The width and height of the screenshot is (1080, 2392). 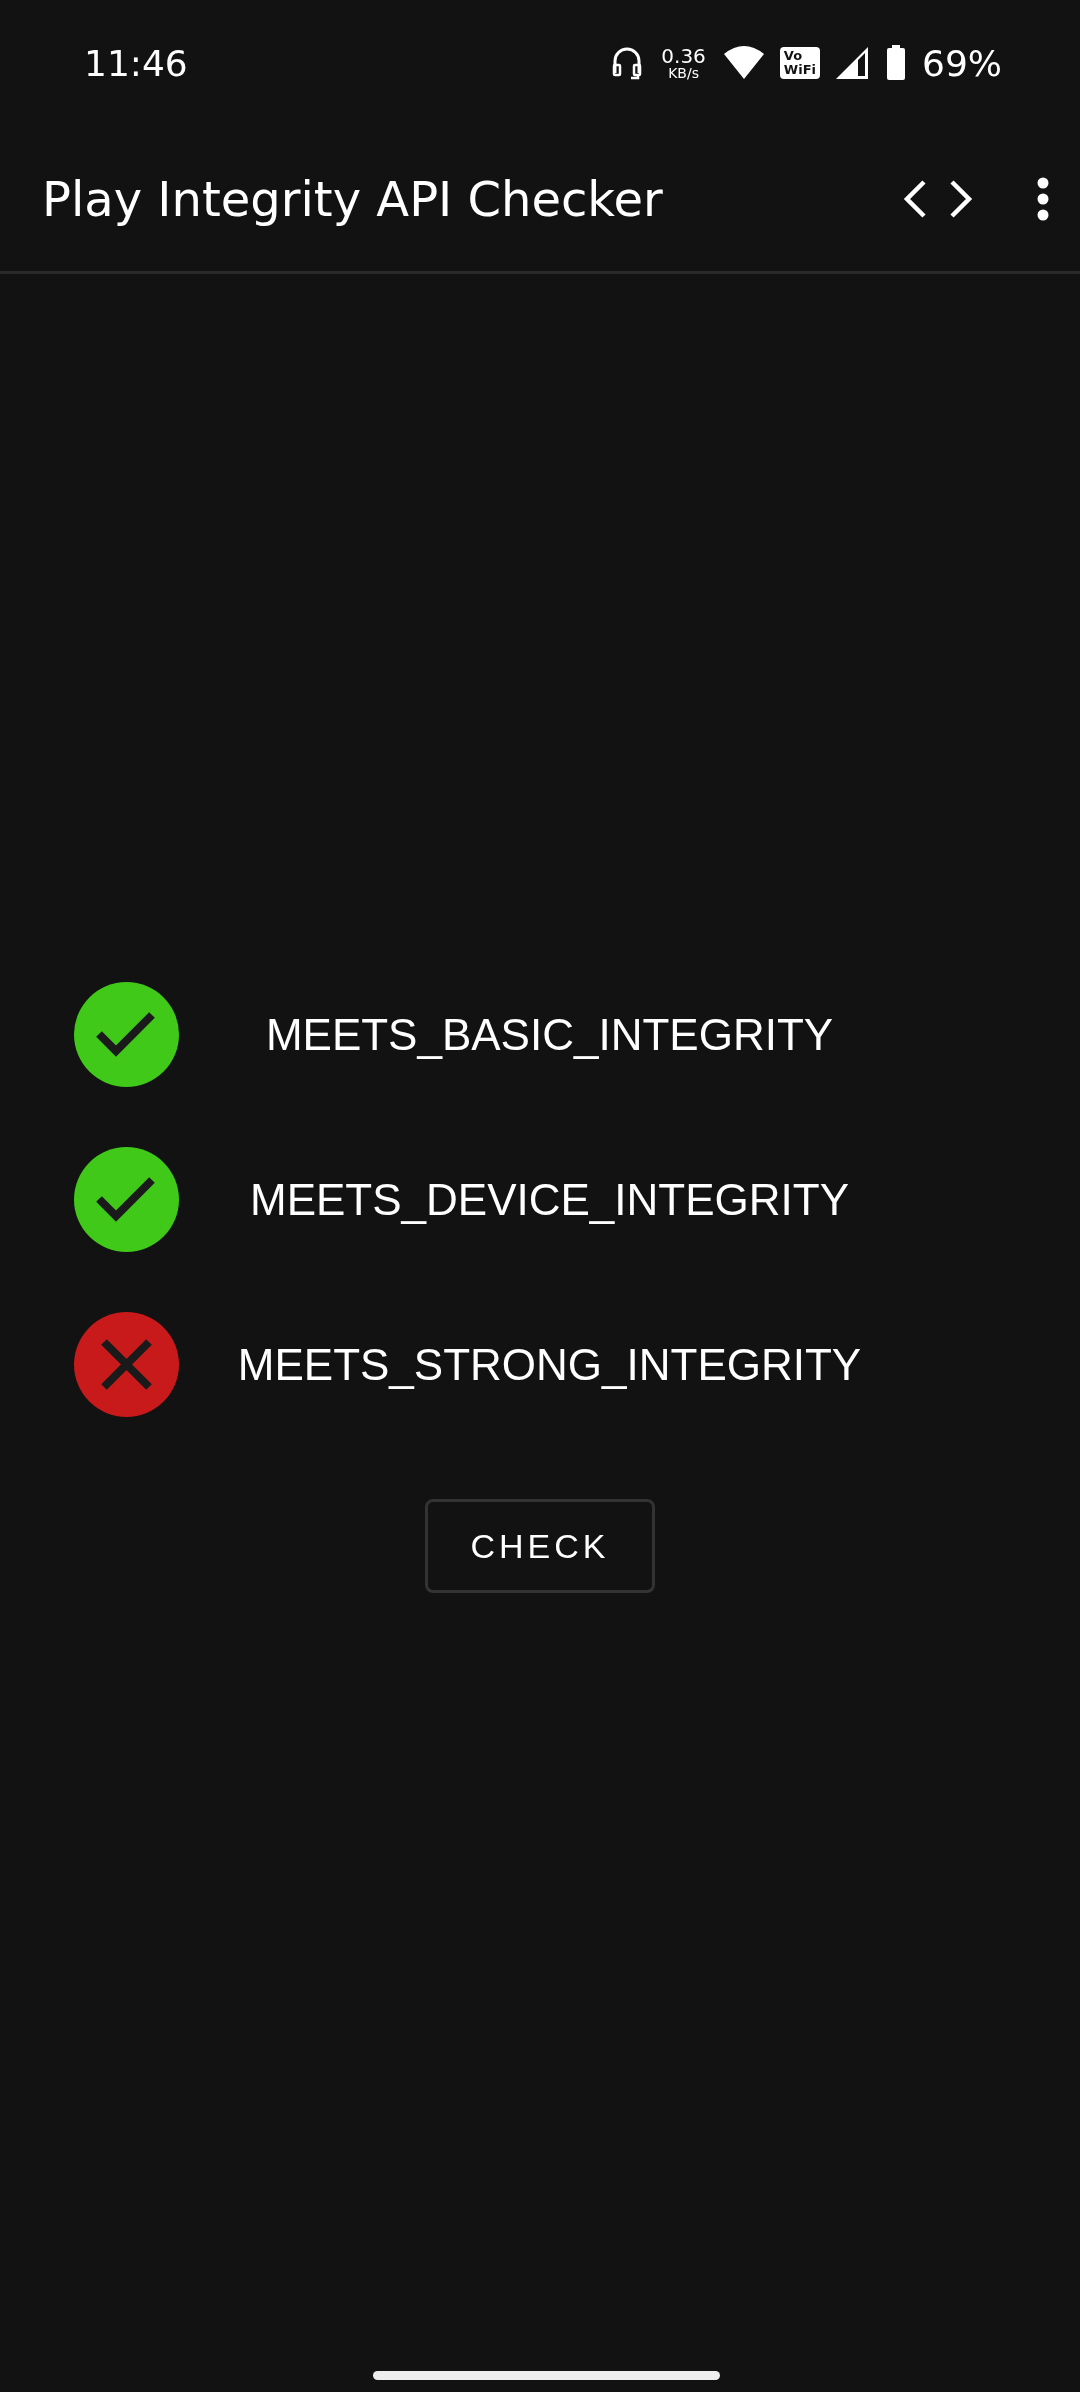 I want to click on battery-percent: 69%, so click(x=962, y=63).